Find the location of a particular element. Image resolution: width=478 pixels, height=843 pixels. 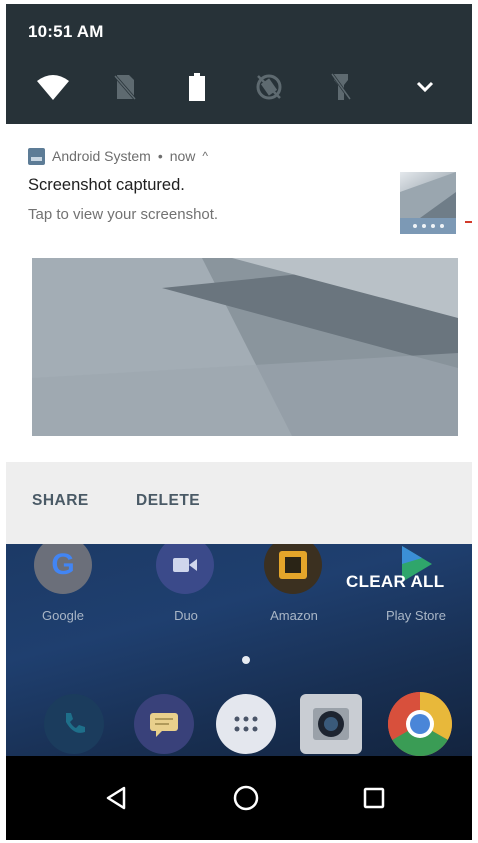

home-circle-icon is located at coordinates (246, 798).